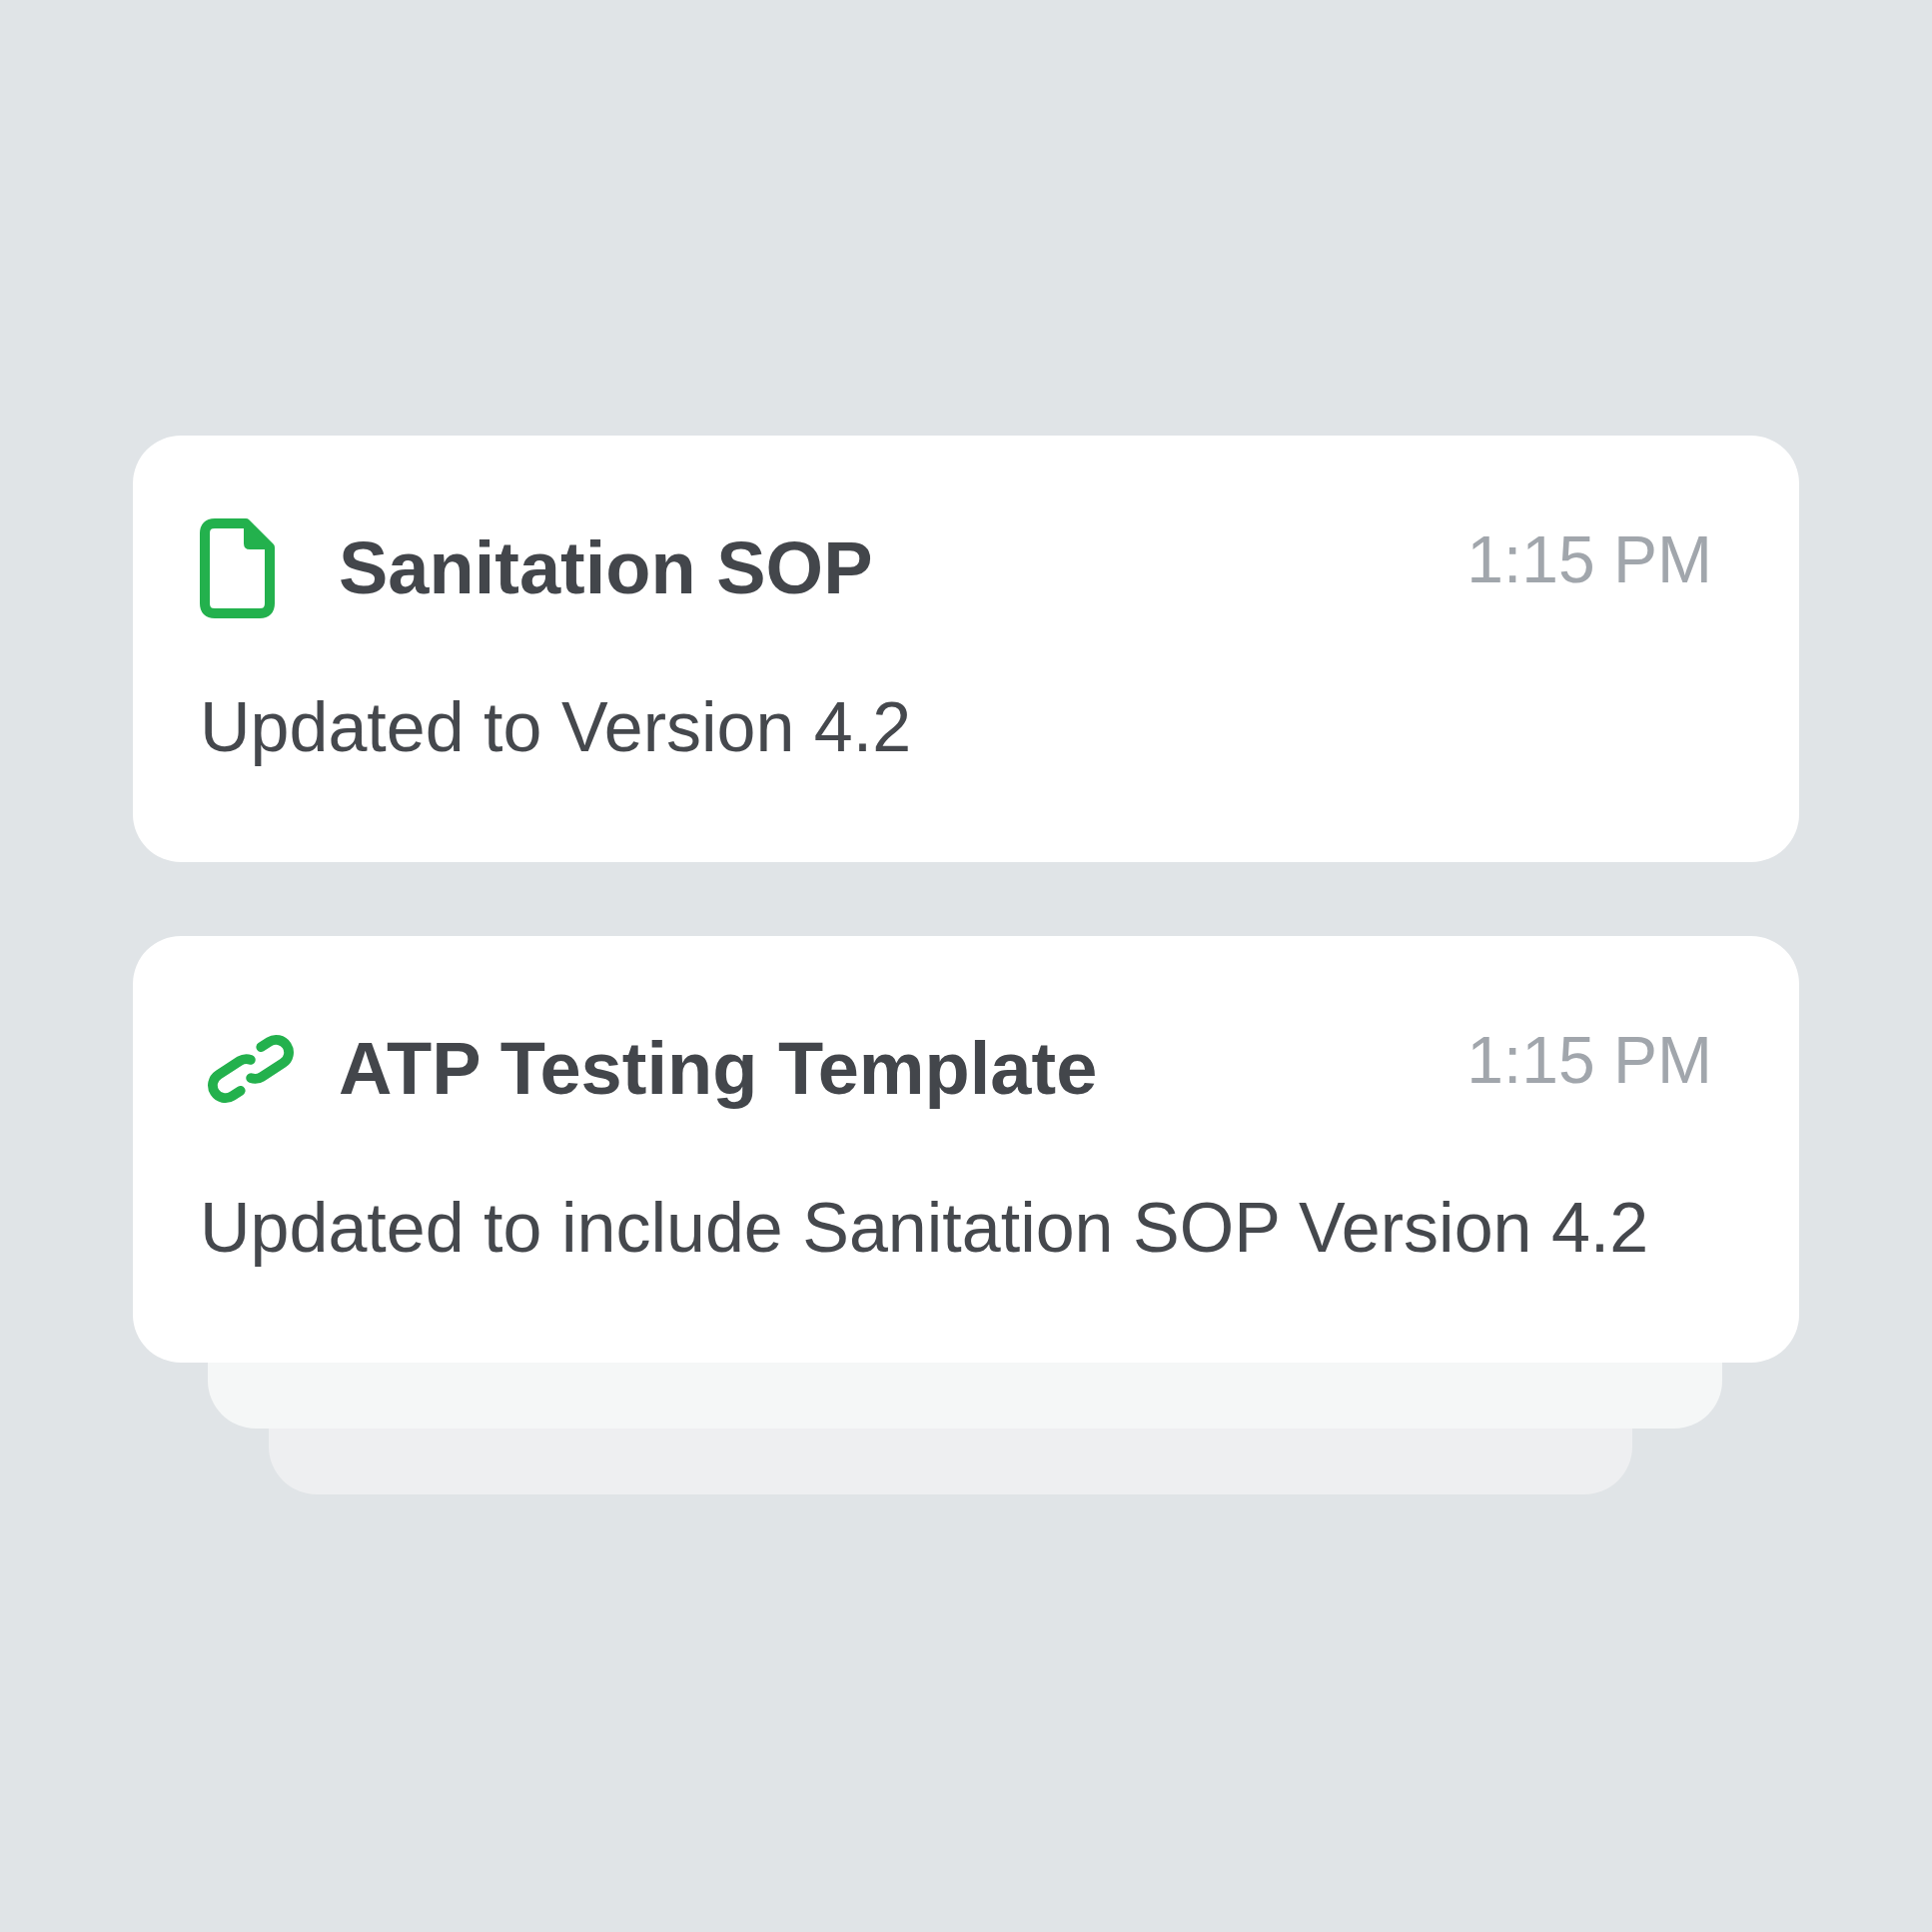  What do you see at coordinates (237, 568) in the screenshot?
I see `document-icon` at bounding box center [237, 568].